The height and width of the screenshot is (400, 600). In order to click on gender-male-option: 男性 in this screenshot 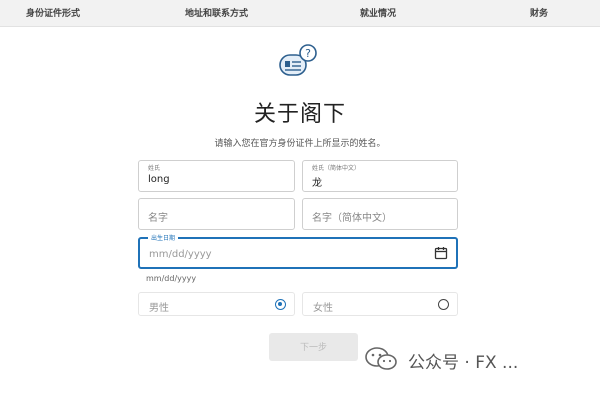, I will do `click(216, 304)`.